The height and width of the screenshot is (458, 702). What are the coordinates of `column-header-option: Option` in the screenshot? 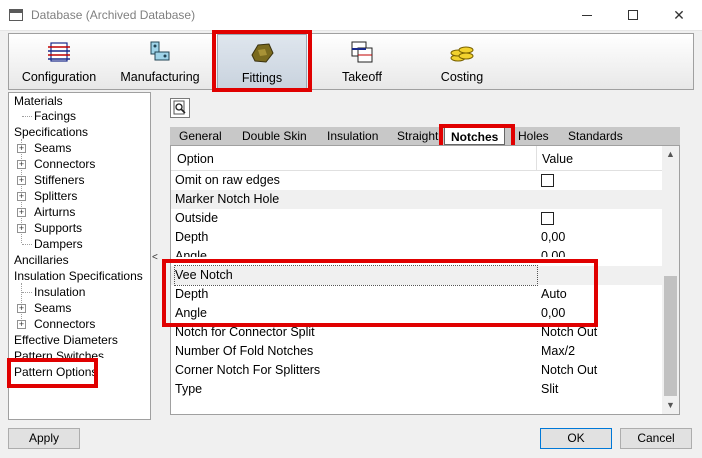 It's located at (195, 159).